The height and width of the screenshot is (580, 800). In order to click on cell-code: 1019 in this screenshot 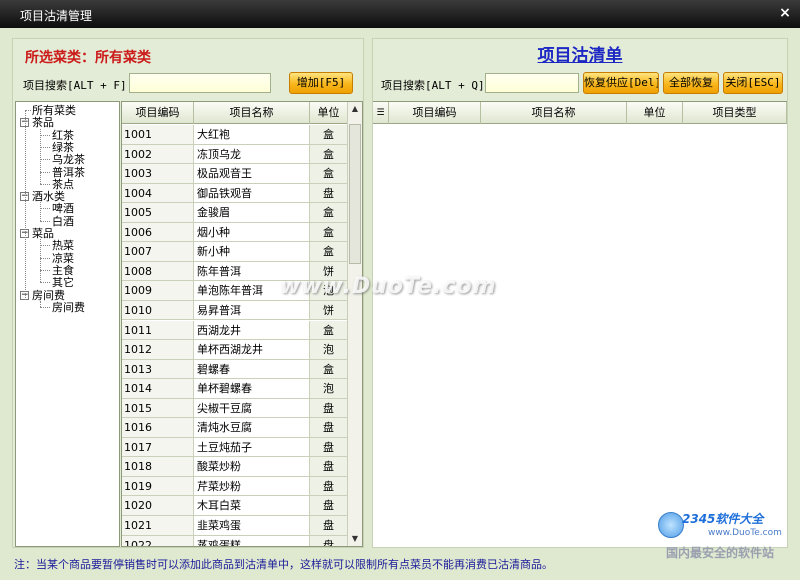, I will do `click(158, 486)`.